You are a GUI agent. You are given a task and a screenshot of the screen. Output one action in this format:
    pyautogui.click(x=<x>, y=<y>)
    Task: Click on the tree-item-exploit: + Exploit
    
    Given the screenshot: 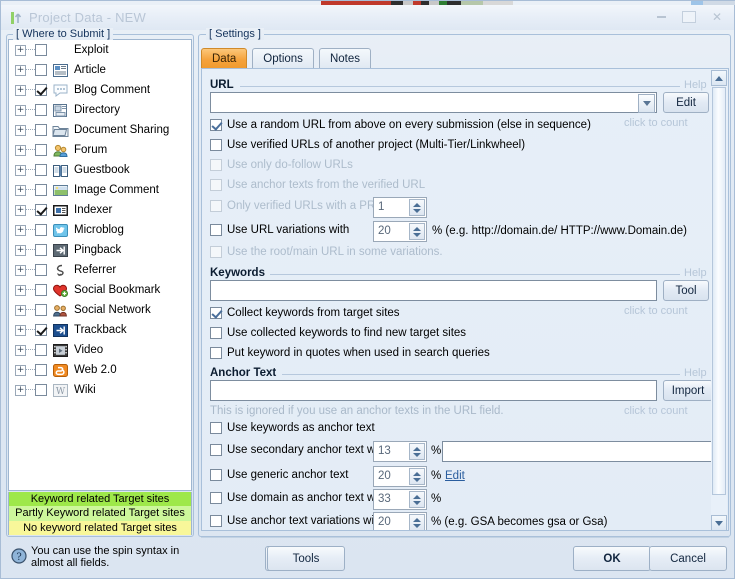 What is the action you would take?
    pyautogui.click(x=100, y=50)
    